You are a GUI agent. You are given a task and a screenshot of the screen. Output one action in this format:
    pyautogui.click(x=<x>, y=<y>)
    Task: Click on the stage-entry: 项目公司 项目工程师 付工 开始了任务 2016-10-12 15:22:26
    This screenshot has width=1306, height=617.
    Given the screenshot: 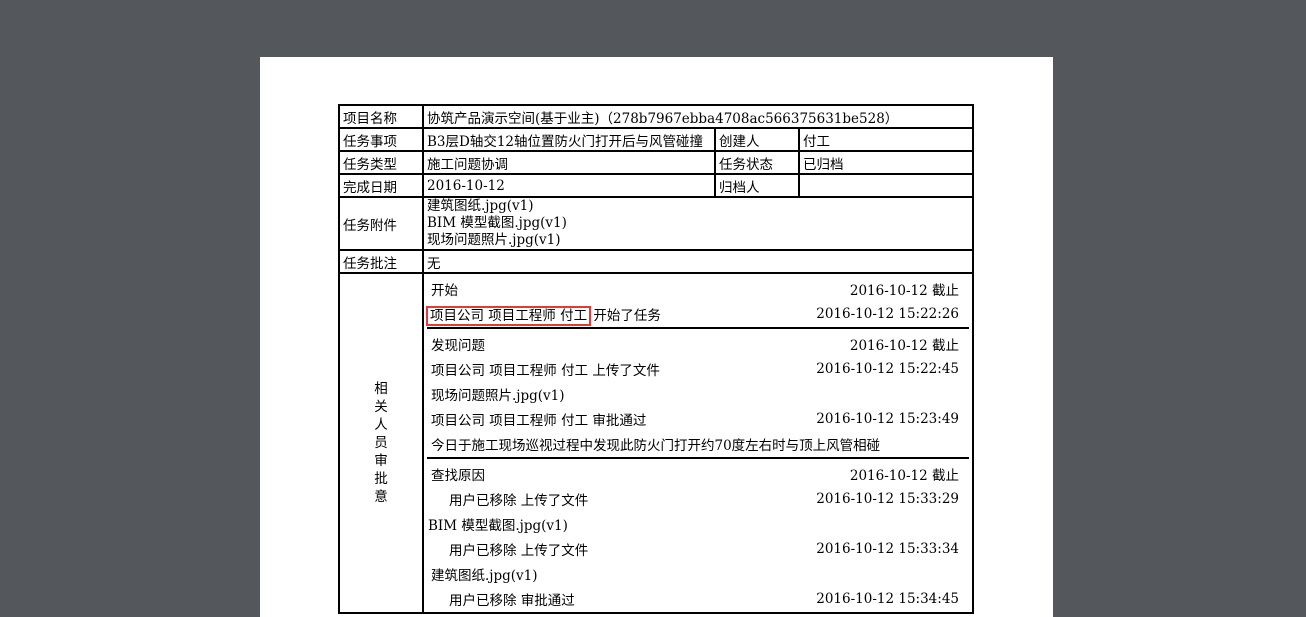 What is the action you would take?
    pyautogui.click(x=697, y=313)
    